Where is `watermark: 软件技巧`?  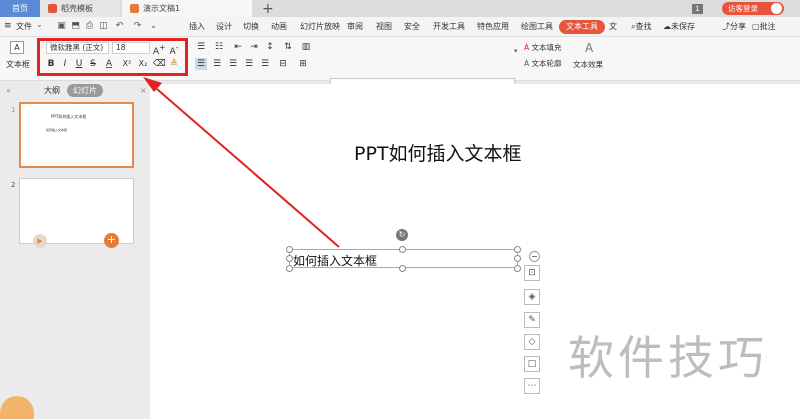
watermark: 软件技巧 is located at coordinates (668, 358).